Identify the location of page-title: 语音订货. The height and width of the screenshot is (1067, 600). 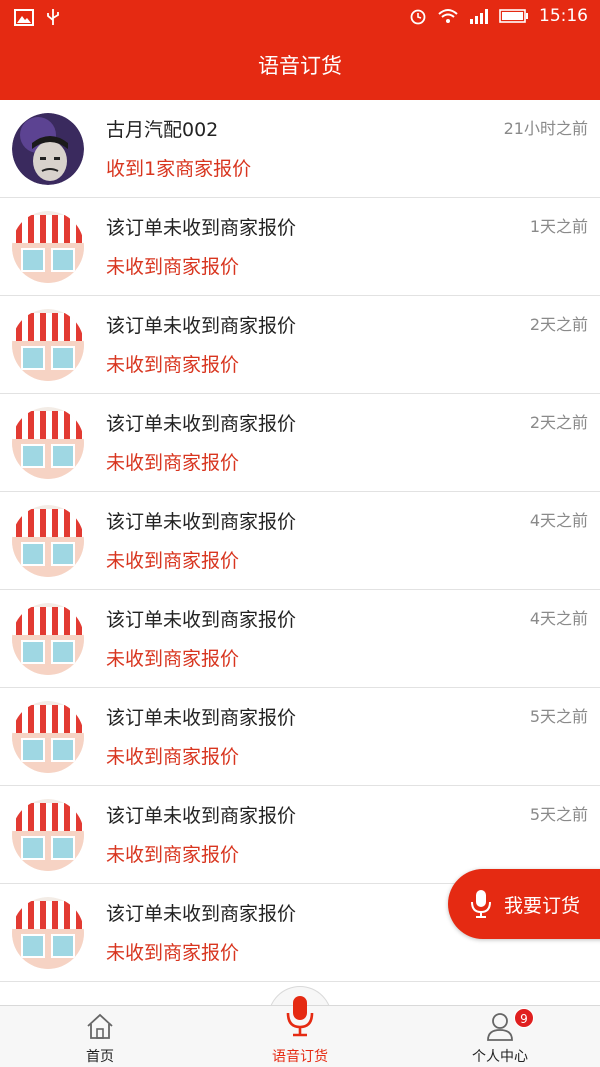
(300, 66).